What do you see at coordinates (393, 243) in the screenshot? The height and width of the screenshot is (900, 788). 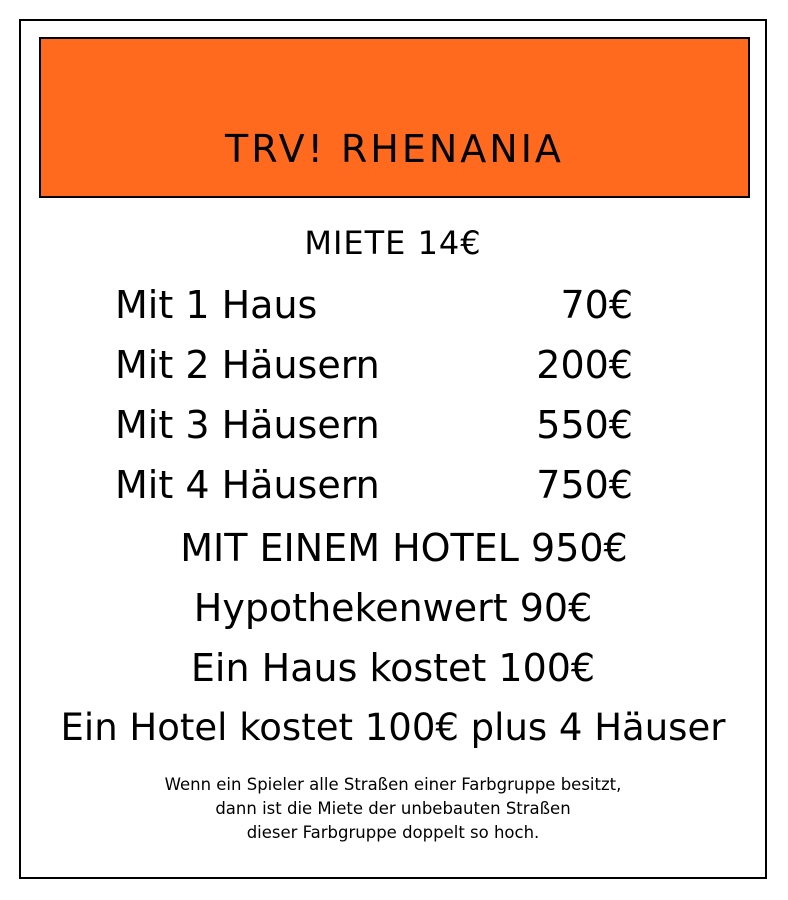 I see `base-rent: MIETE 14€` at bounding box center [393, 243].